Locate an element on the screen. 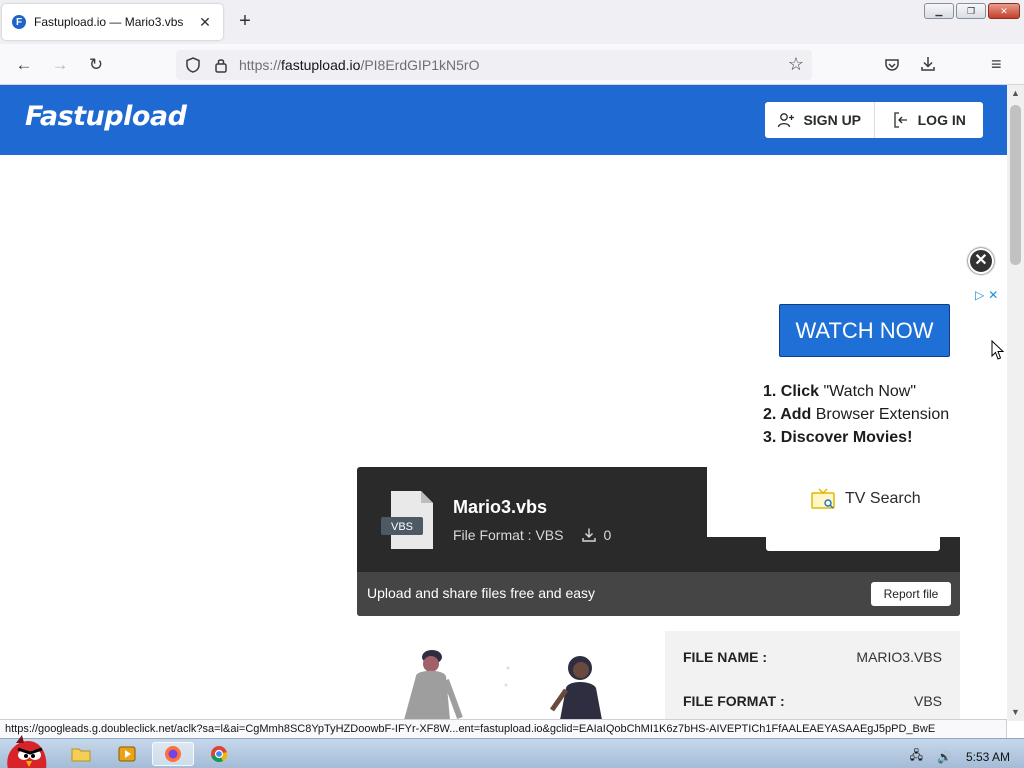  chrome-icon is located at coordinates (219, 754).